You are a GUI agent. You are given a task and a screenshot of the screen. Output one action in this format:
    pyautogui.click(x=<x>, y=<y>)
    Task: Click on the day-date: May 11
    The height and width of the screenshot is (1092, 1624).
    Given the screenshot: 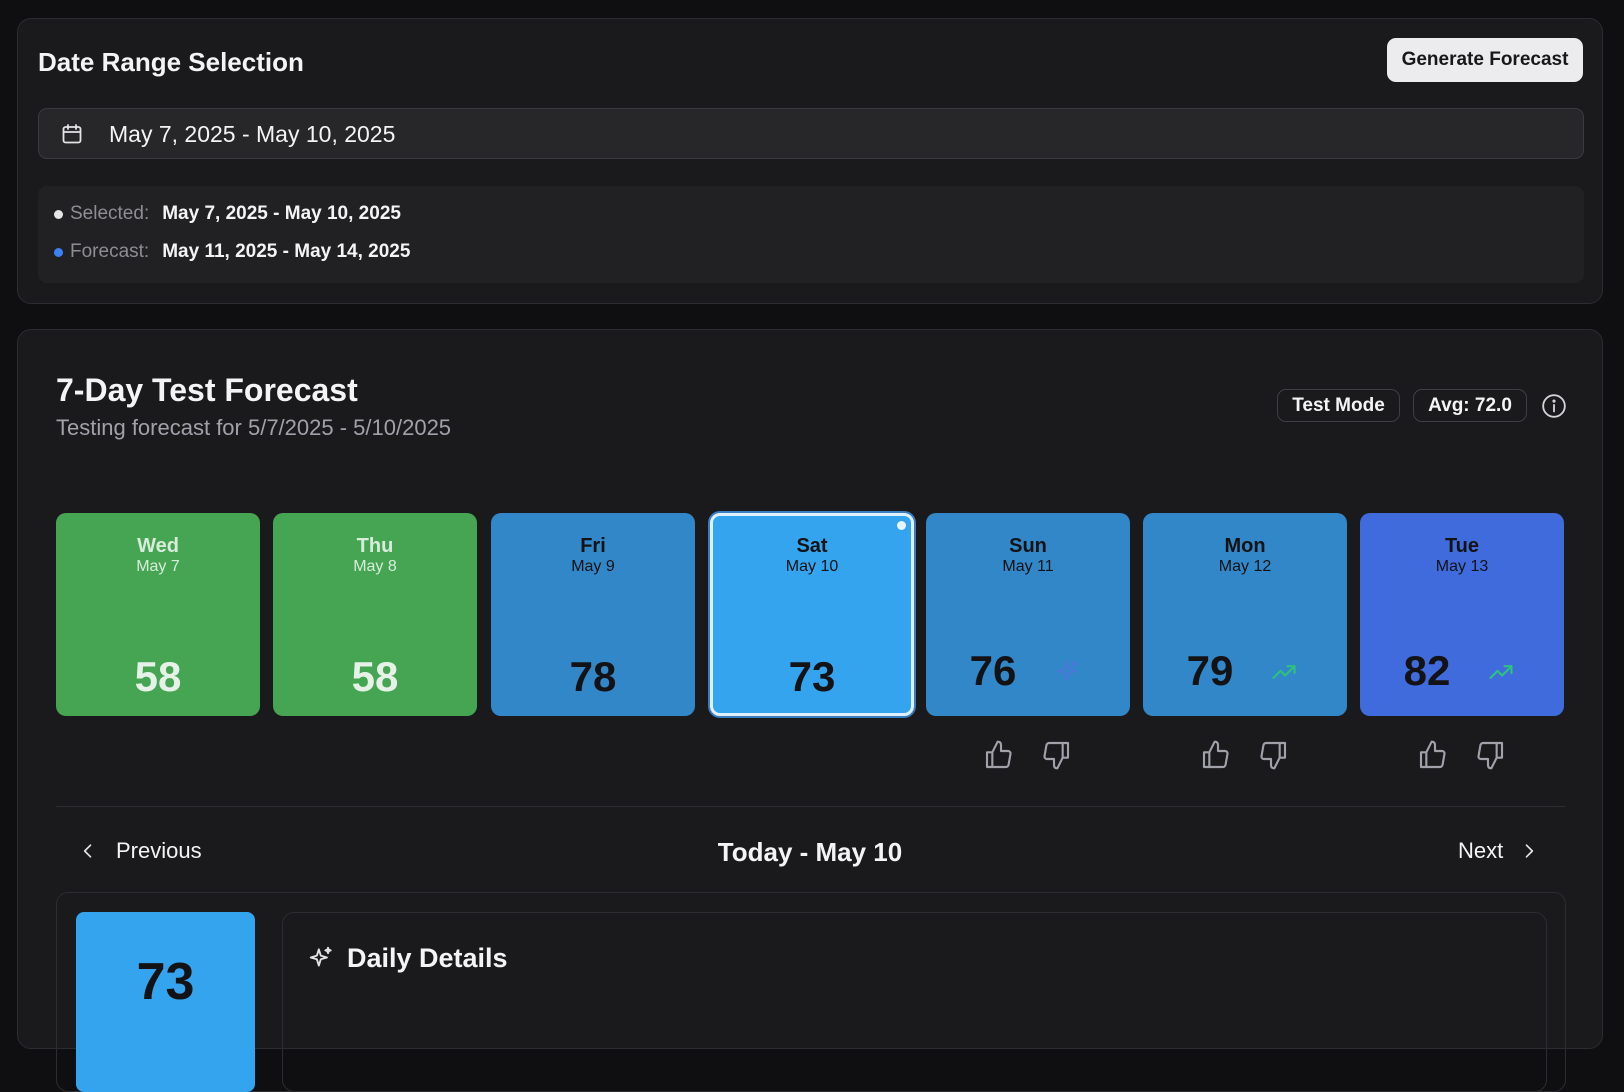 What is the action you would take?
    pyautogui.click(x=1028, y=566)
    